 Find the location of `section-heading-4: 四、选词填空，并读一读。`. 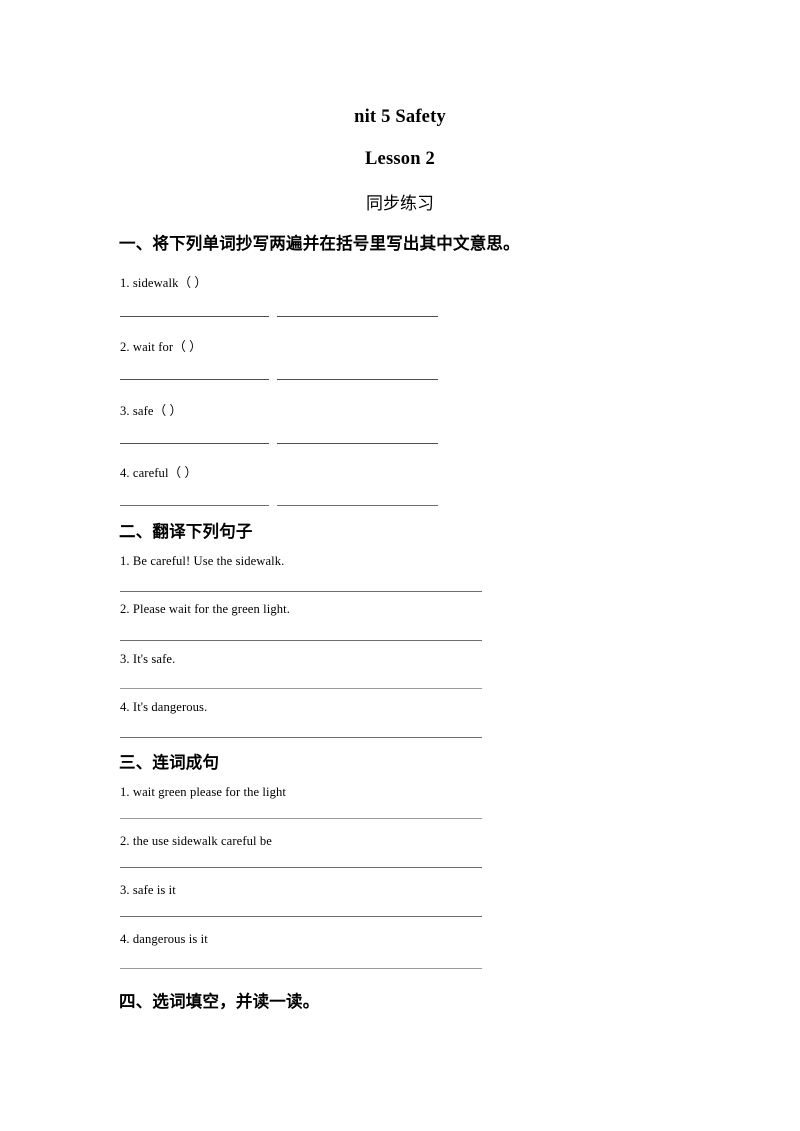

section-heading-4: 四、选词填空，并读一读。 is located at coordinates (219, 1001).